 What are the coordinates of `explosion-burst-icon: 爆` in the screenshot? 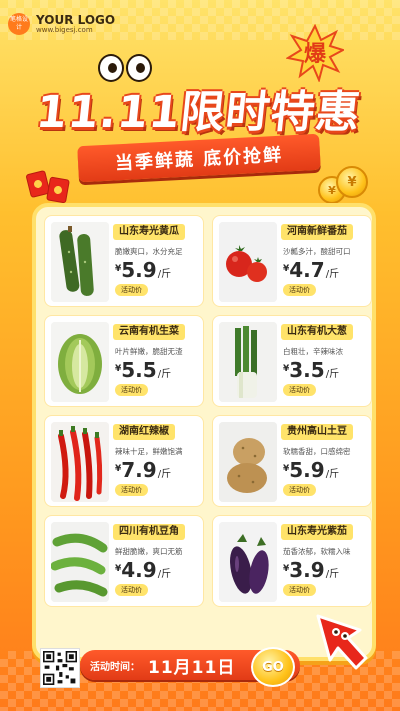 It's located at (315, 53).